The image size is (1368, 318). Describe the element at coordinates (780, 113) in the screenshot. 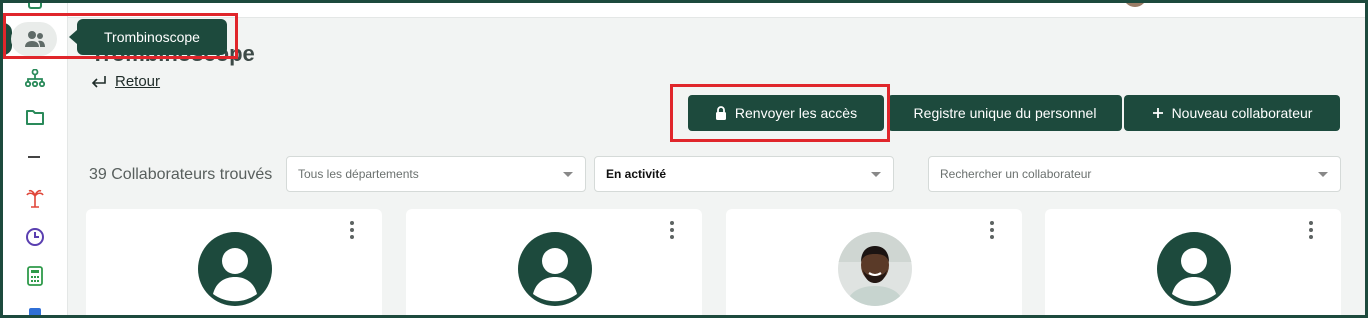

I see `highlight-box-resend` at that location.